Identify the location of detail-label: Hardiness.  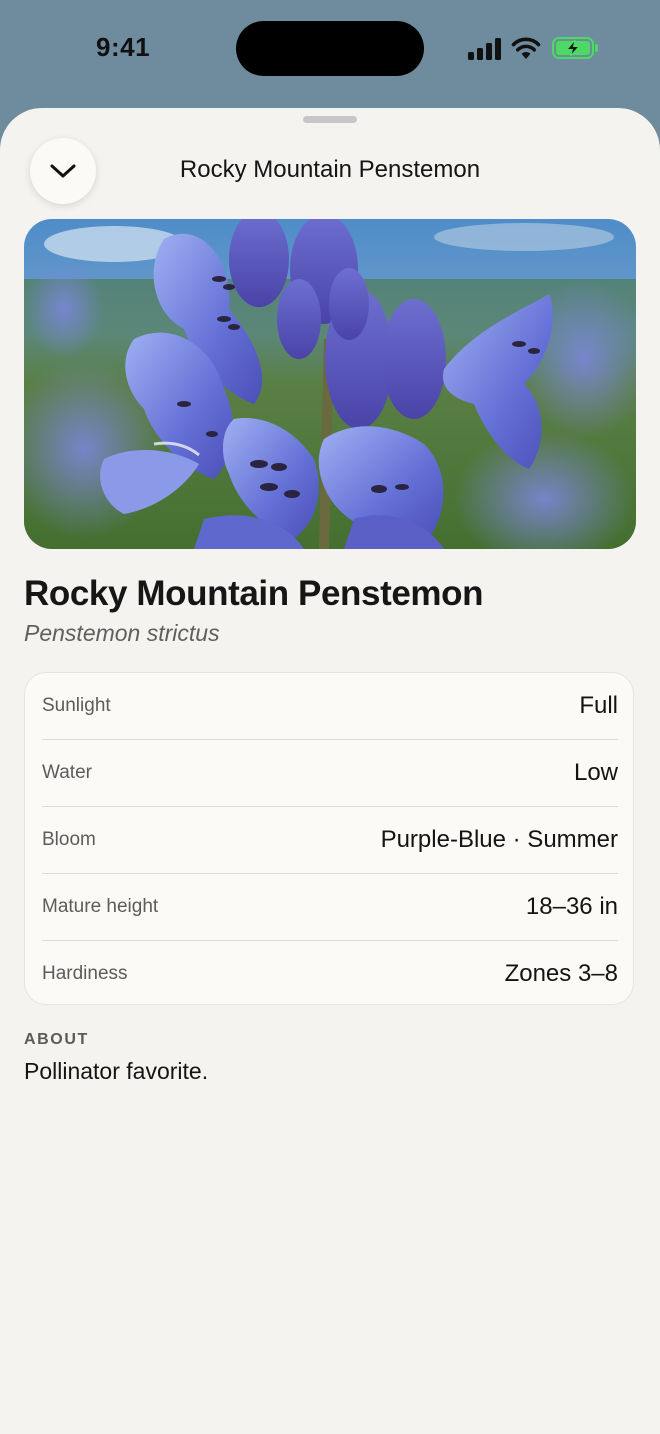
(85, 973).